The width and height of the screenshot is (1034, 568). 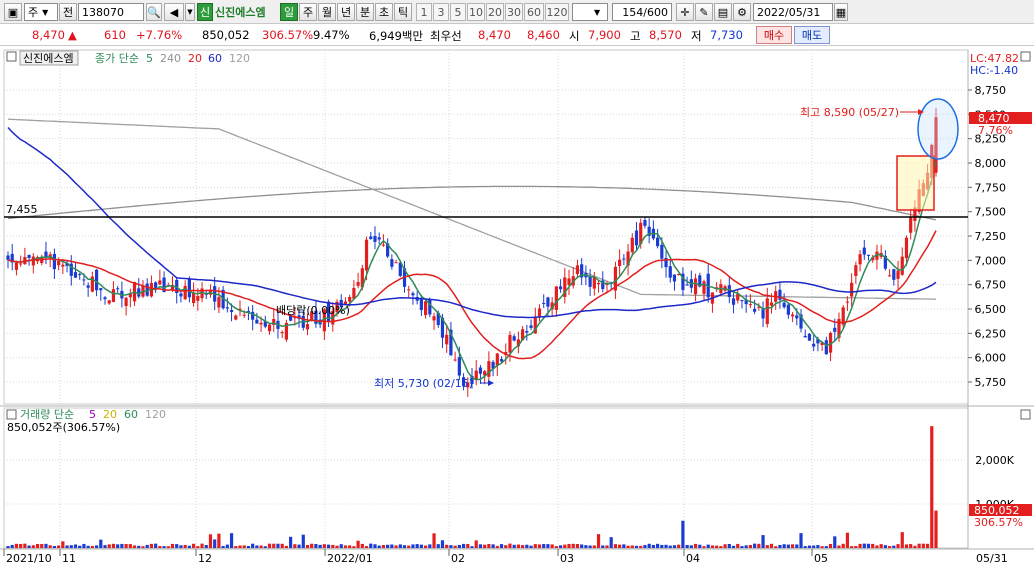 What do you see at coordinates (441, 12) in the screenshot?
I see `num-3: 3` at bounding box center [441, 12].